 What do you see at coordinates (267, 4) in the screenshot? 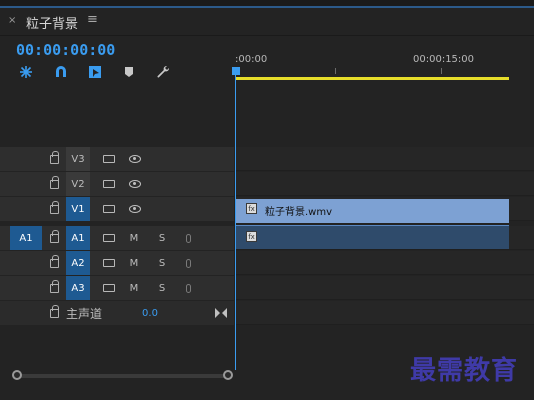
I see `window-top-edge` at bounding box center [267, 4].